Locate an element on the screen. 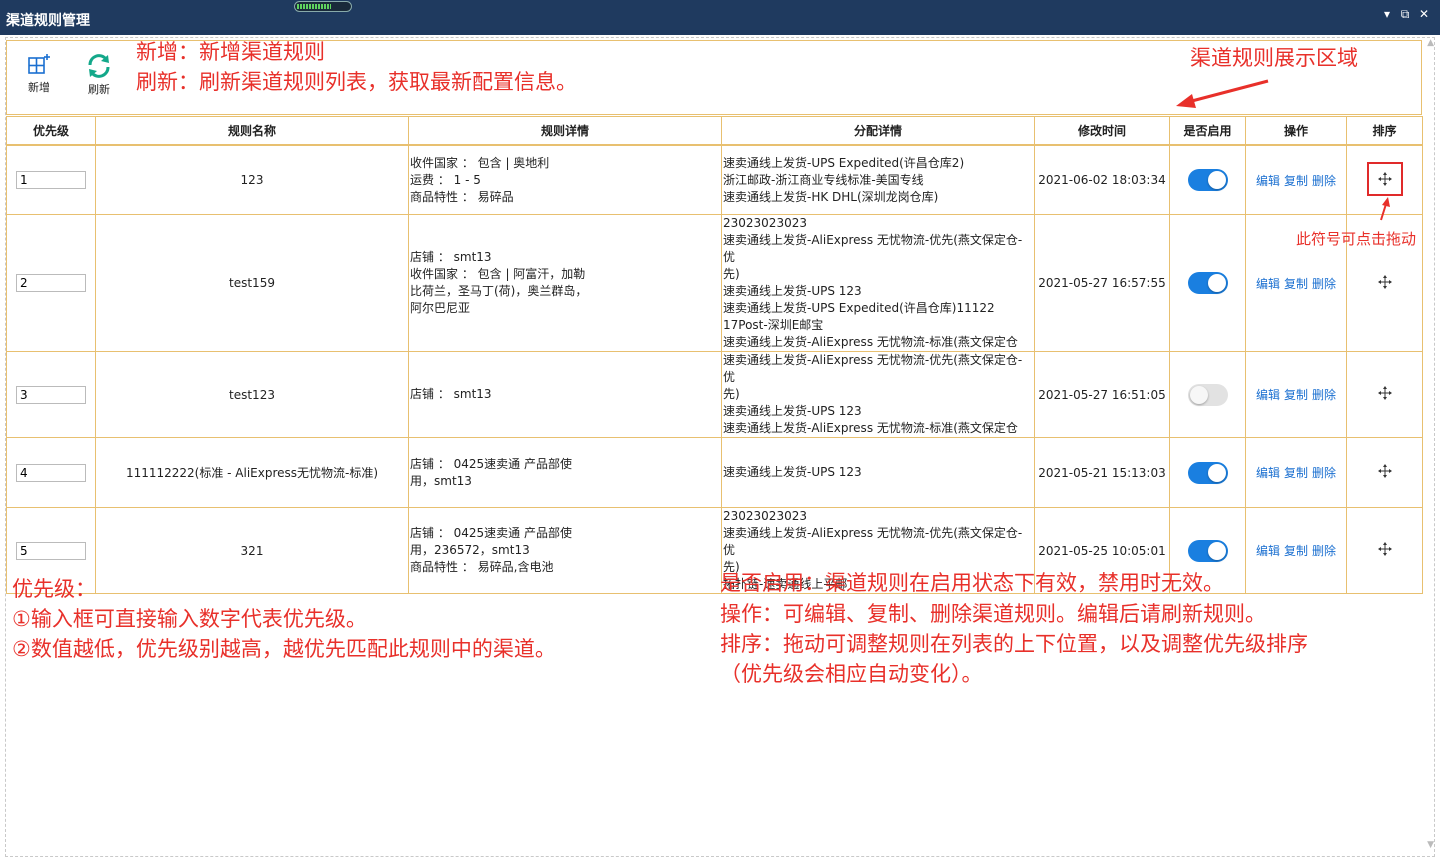 The image size is (1440, 863). modified-time-cell: 2021-05-27 16:57:55 is located at coordinates (1102, 283).